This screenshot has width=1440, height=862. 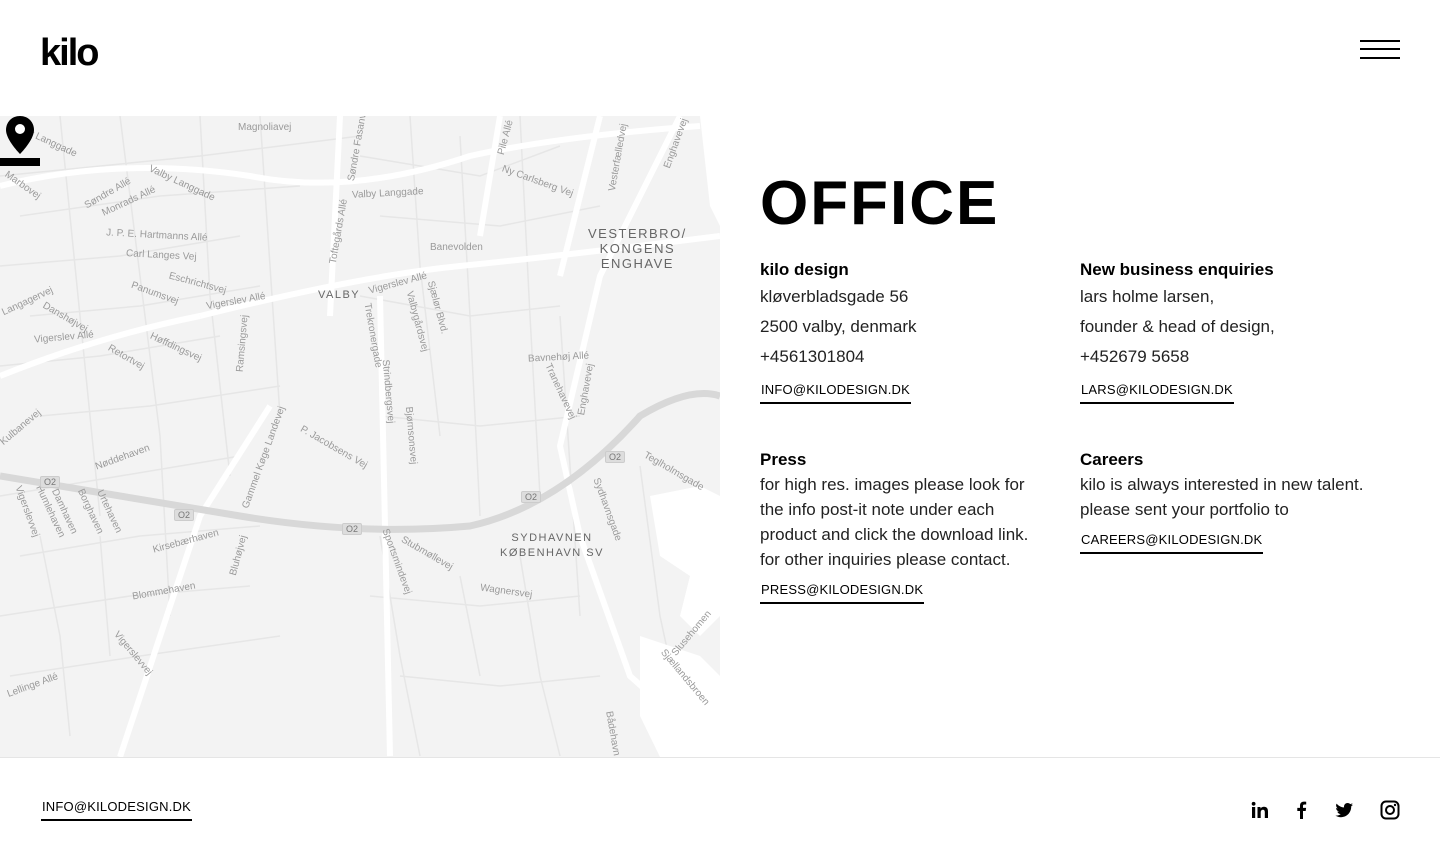 I want to click on info-email-link: INFO@KILODESIGN.DK, so click(x=835, y=393).